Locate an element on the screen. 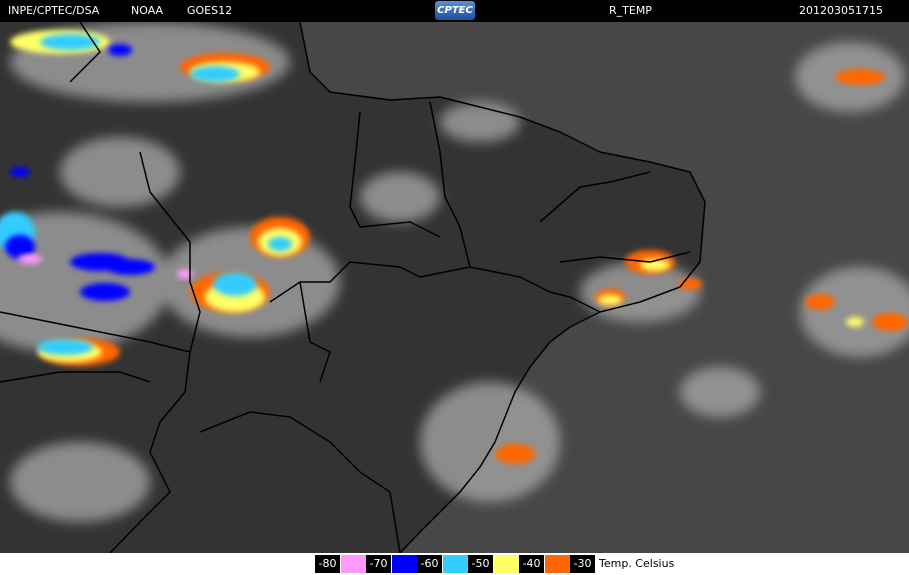 The image size is (909, 575). temperature-legend: -80 -70 -60 -50 -40 -30 Temp. Celsius is located at coordinates (454, 564).